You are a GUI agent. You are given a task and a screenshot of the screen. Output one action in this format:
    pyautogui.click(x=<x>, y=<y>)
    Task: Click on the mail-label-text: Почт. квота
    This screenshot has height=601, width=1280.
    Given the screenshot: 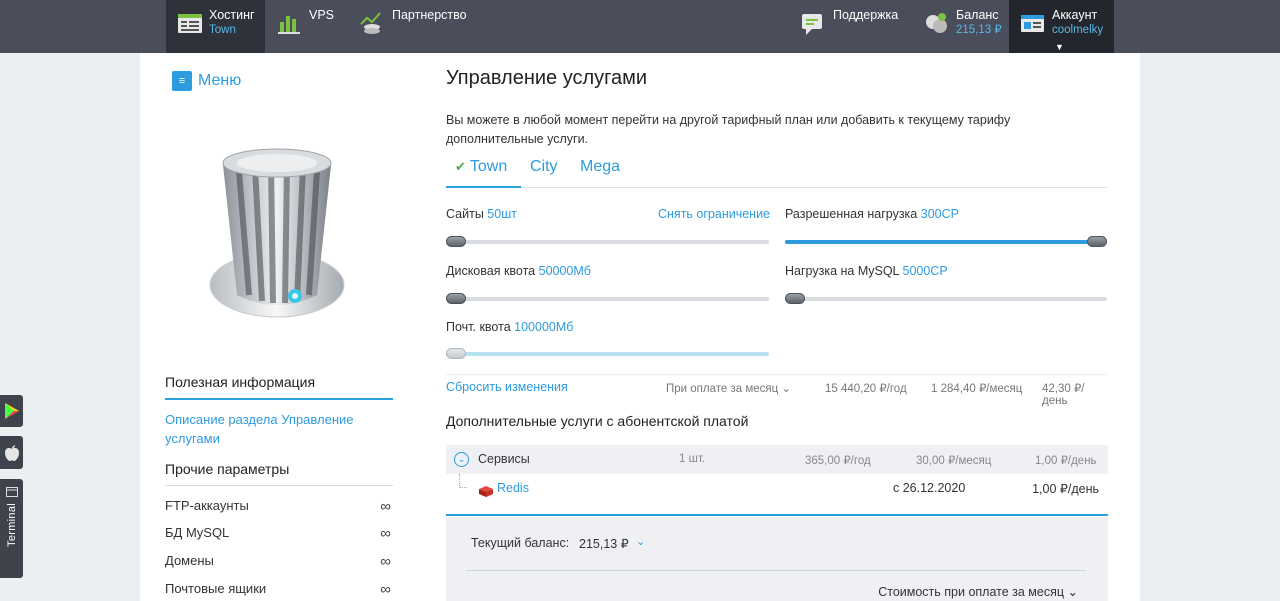 What is the action you would take?
    pyautogui.click(x=478, y=327)
    